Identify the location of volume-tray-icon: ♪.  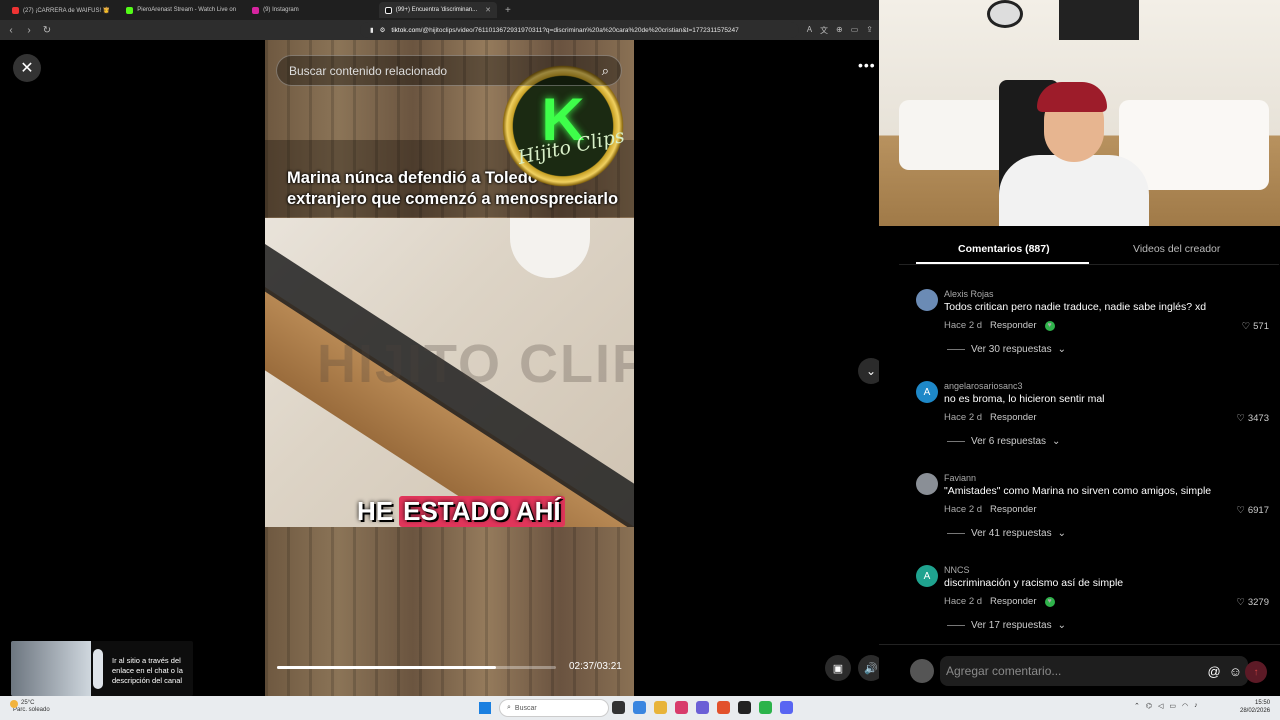
(1196, 706).